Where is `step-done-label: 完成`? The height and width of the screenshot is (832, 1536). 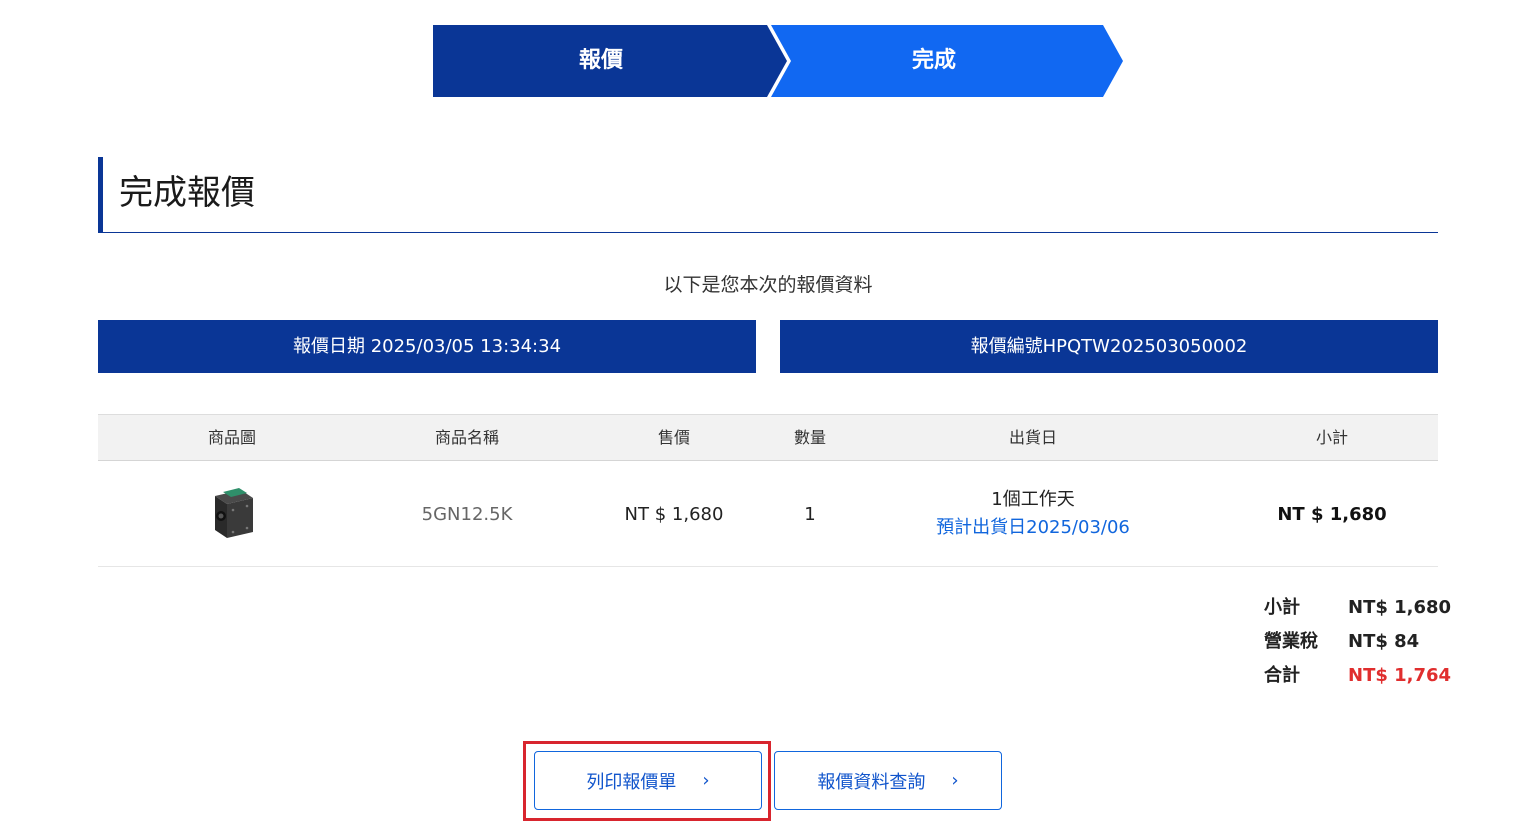
step-done-label: 完成 is located at coordinates (933, 60).